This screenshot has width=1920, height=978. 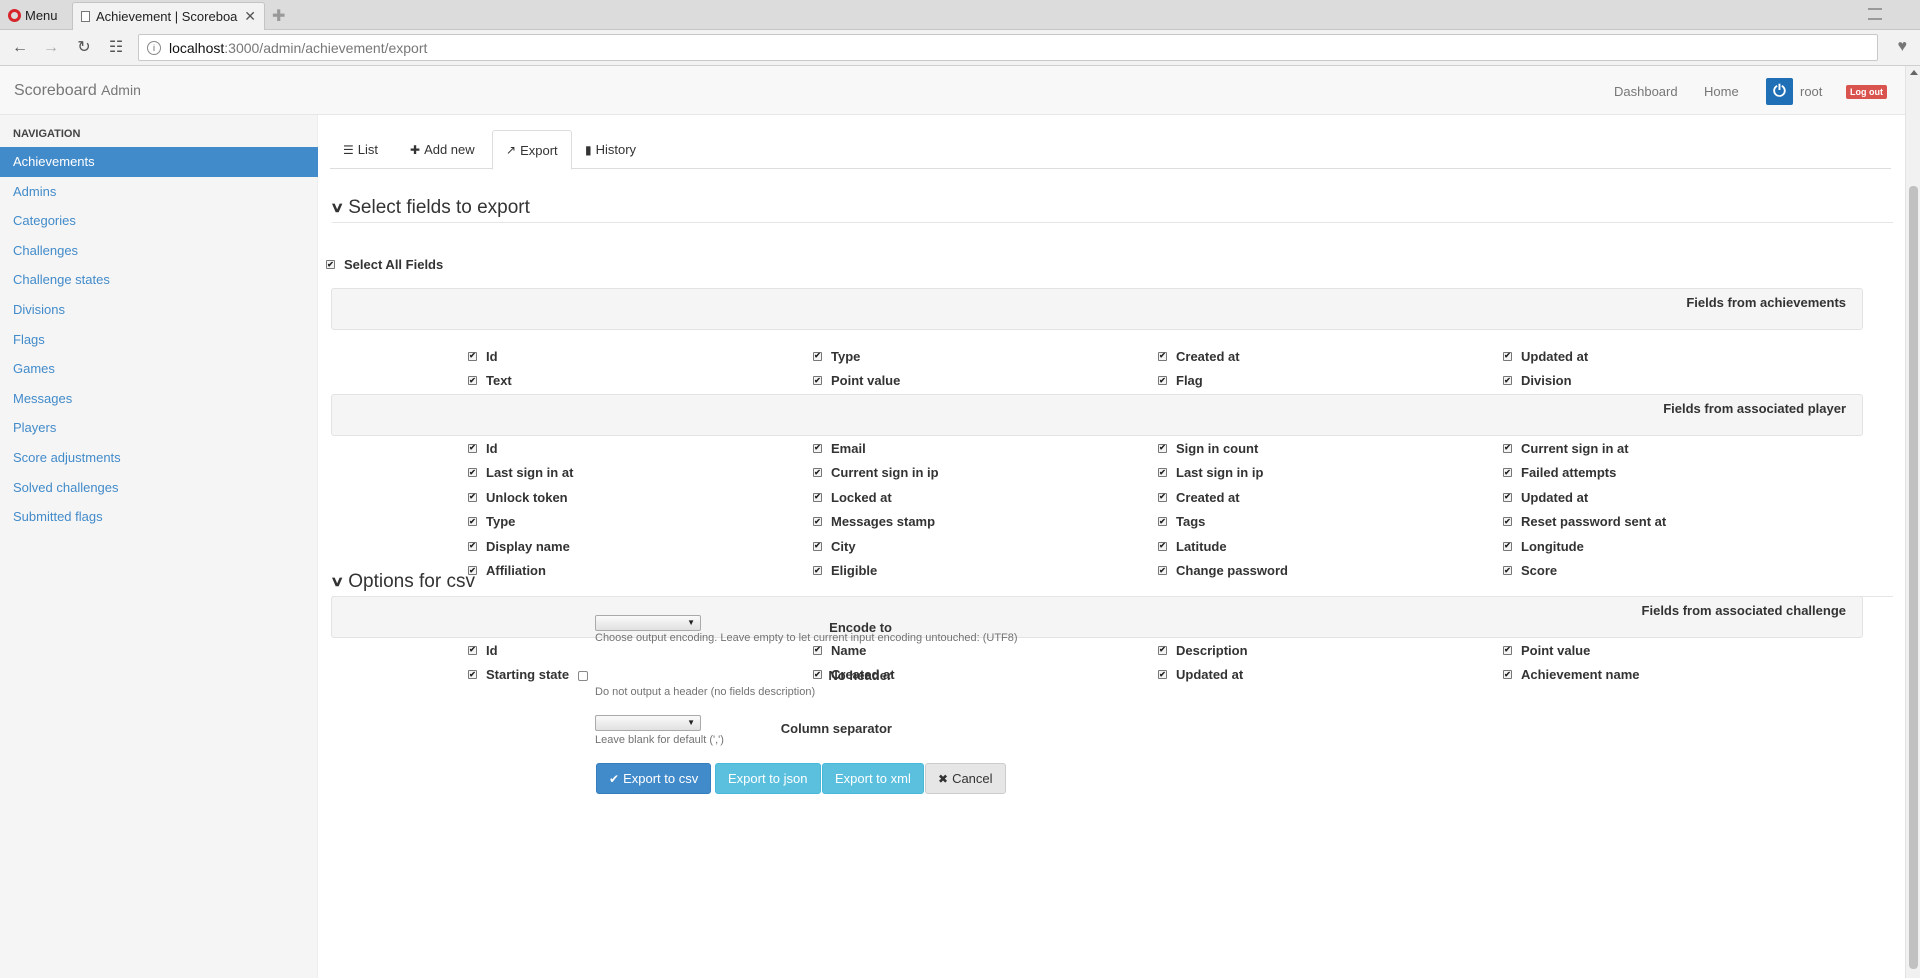 I want to click on cancel-button: ✖ Cancel, so click(x=965, y=778).